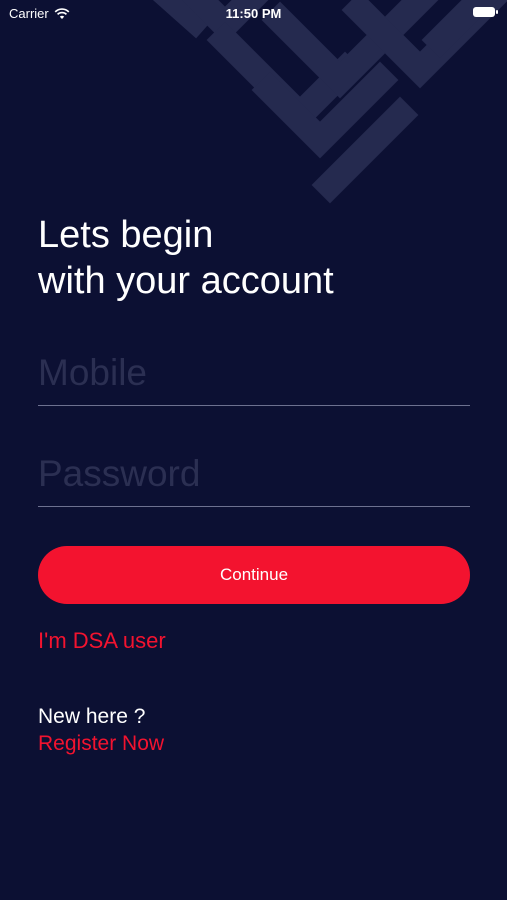 The width and height of the screenshot is (507, 900). I want to click on mobile-field, so click(254, 375).